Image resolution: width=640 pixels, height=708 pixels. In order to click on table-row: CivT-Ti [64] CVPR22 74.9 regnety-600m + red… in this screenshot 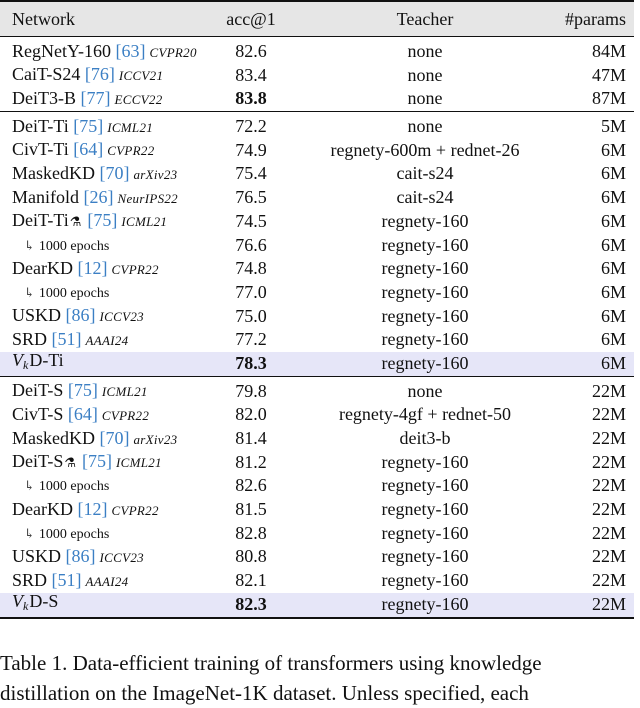, I will do `click(317, 151)`.